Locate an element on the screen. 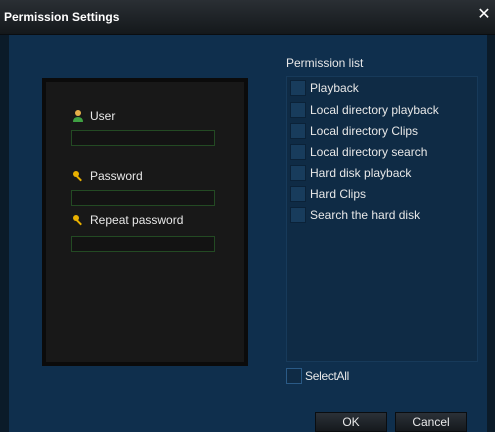 This screenshot has height=432, width=495. permission-item-local-directory-clips: Local directory Clips is located at coordinates (354, 131).